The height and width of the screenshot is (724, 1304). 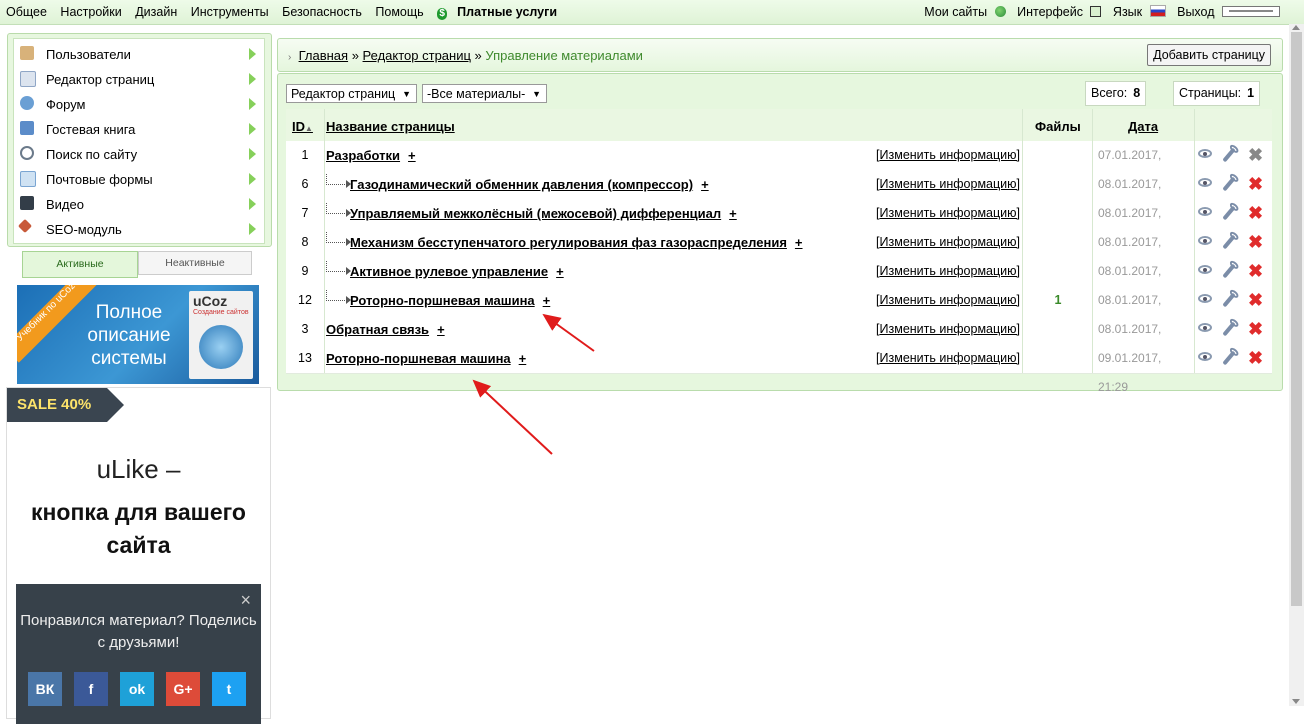 I want to click on twitter-icon: t, so click(x=229, y=689).